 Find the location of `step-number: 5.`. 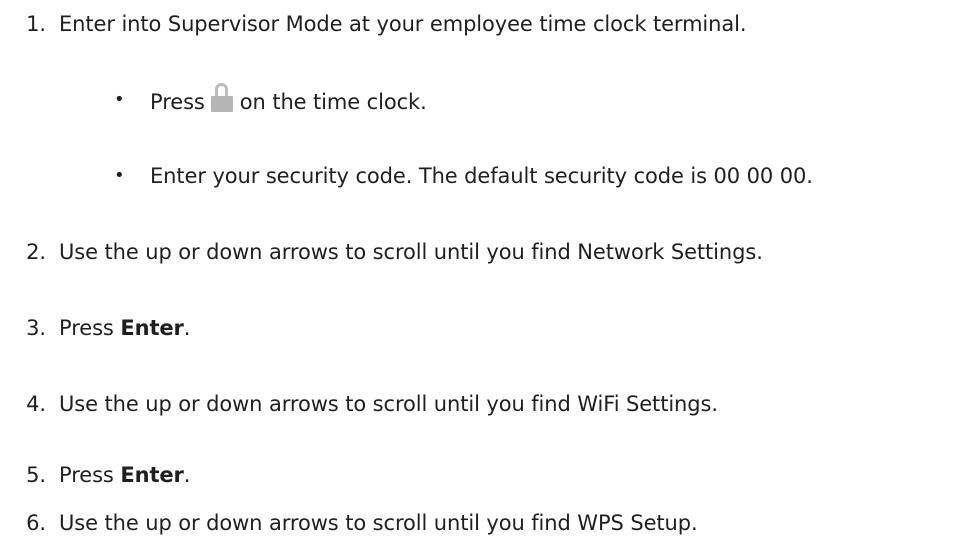

step-number: 5. is located at coordinates (36, 475).